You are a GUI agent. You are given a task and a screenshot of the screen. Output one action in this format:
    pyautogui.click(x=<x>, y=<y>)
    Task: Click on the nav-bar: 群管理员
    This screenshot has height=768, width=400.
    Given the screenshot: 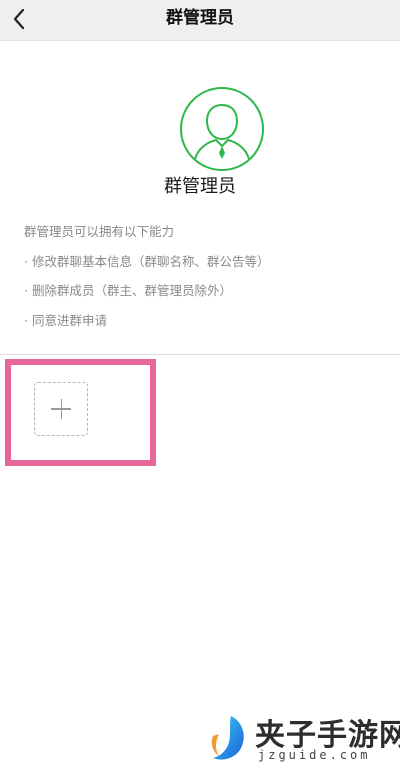 What is the action you would take?
    pyautogui.click(x=200, y=20)
    